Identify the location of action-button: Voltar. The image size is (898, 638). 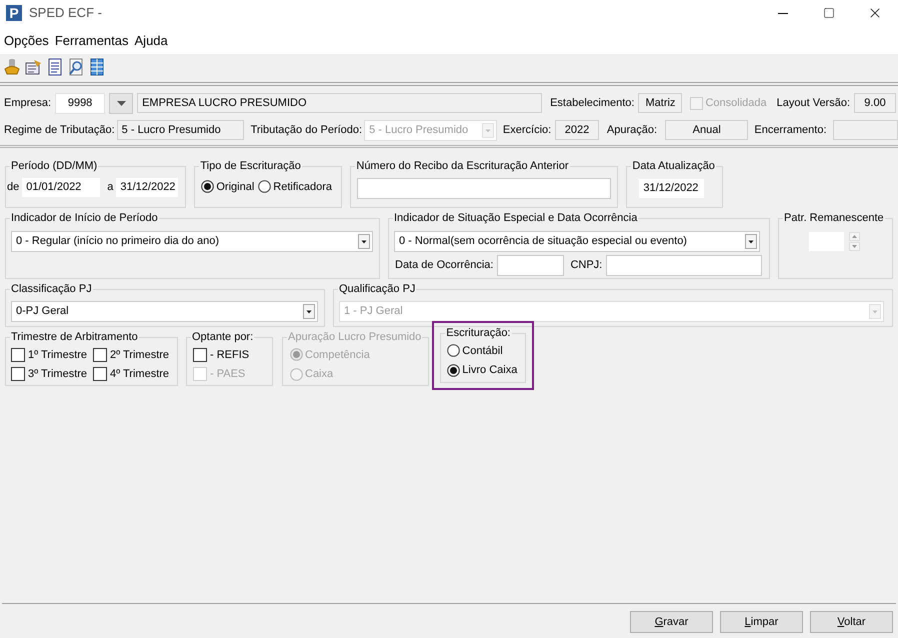
(851, 622).